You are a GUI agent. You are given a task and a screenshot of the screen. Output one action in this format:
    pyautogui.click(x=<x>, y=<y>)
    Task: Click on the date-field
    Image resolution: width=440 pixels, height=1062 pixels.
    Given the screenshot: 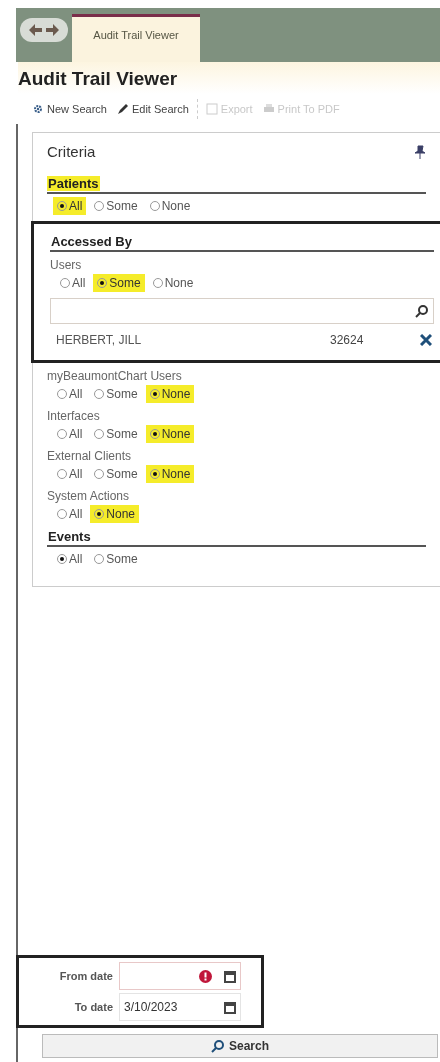 What is the action you would take?
    pyautogui.click(x=180, y=976)
    